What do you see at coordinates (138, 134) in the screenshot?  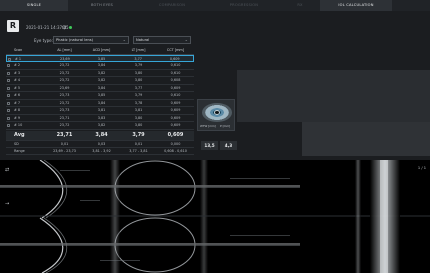 I see `avg-lt: 3,79` at bounding box center [138, 134].